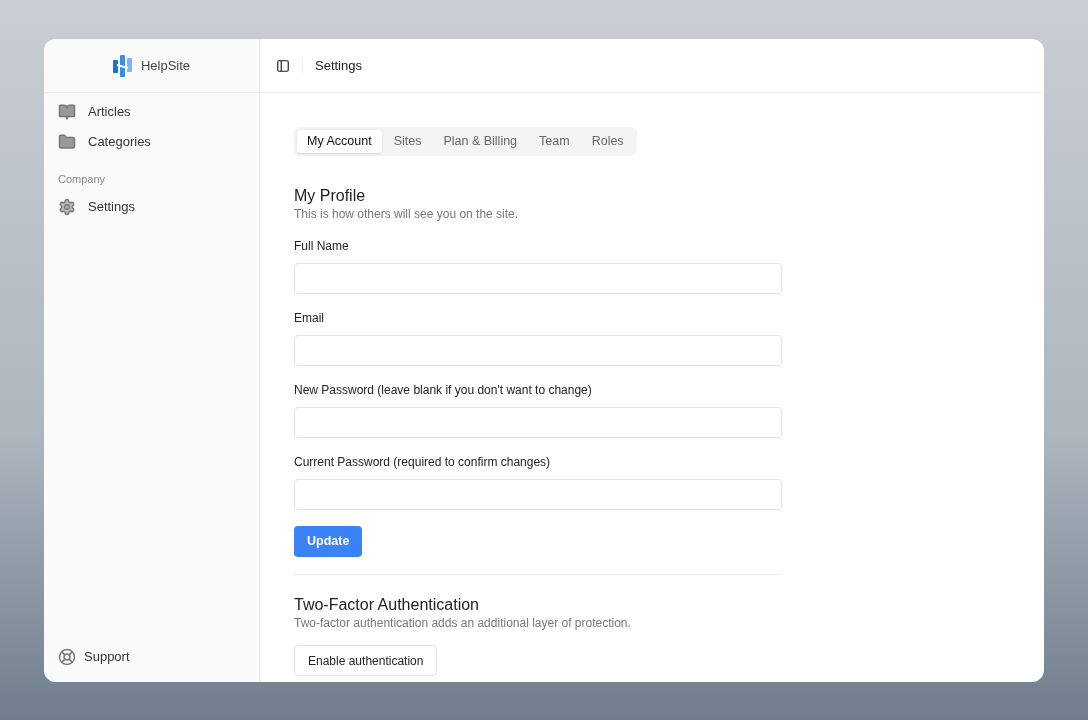 The image size is (1088, 720). Describe the element at coordinates (328, 541) in the screenshot. I see `update-button: Update` at that location.